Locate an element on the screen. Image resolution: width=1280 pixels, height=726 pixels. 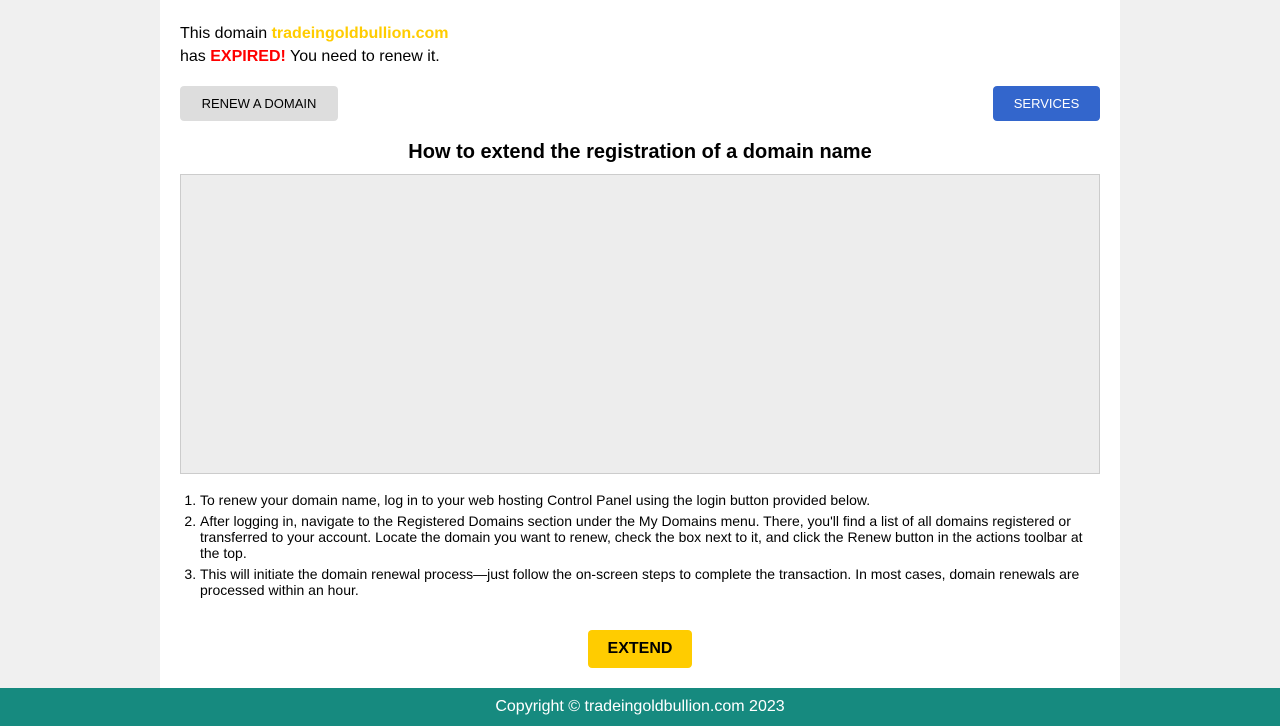
notice-suffix: You need to renew it. is located at coordinates (362, 56).